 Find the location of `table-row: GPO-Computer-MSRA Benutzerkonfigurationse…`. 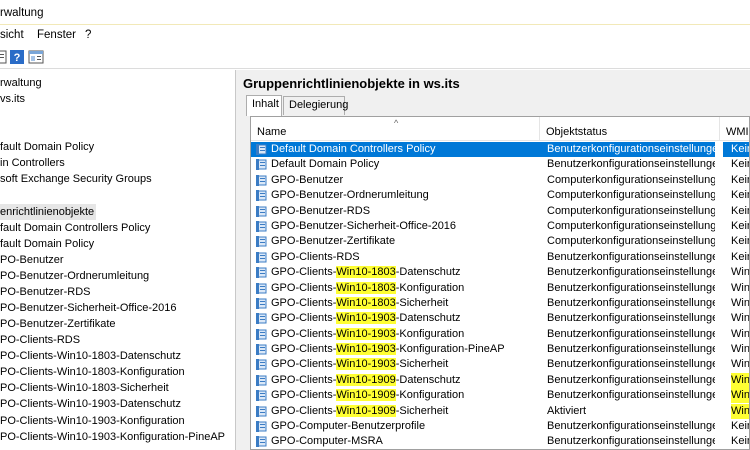

table-row: GPO-Computer-MSRA Benutzerkonfigurationse… is located at coordinates (500, 441).